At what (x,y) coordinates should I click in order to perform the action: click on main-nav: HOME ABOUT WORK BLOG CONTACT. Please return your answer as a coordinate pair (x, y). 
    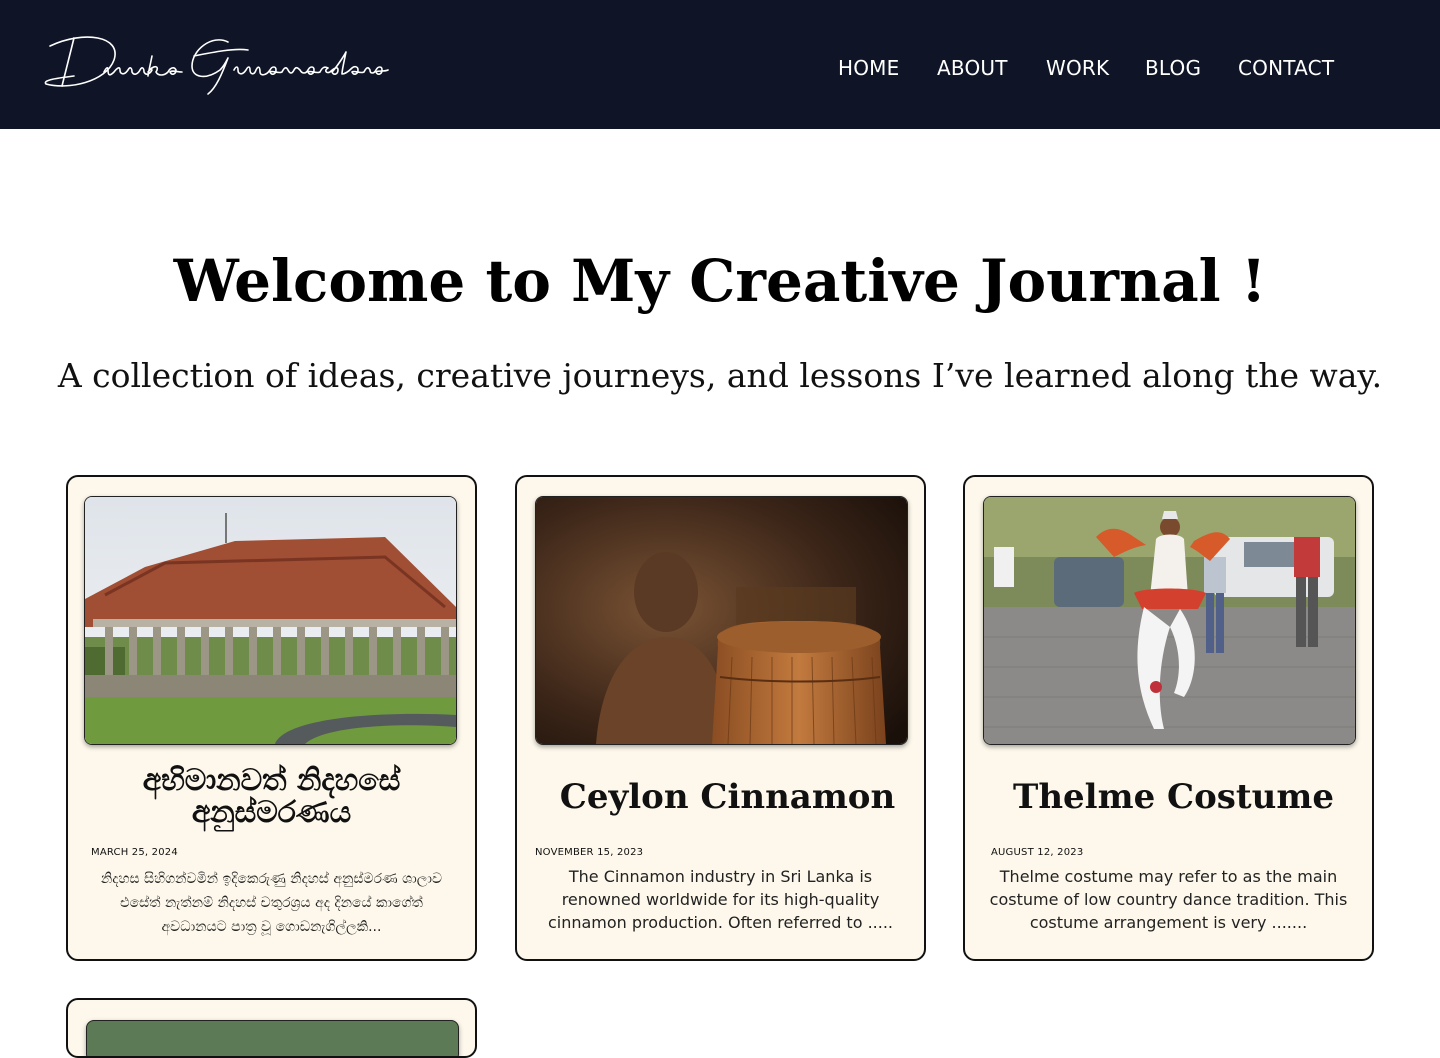
    Looking at the image, I should click on (720, 70).